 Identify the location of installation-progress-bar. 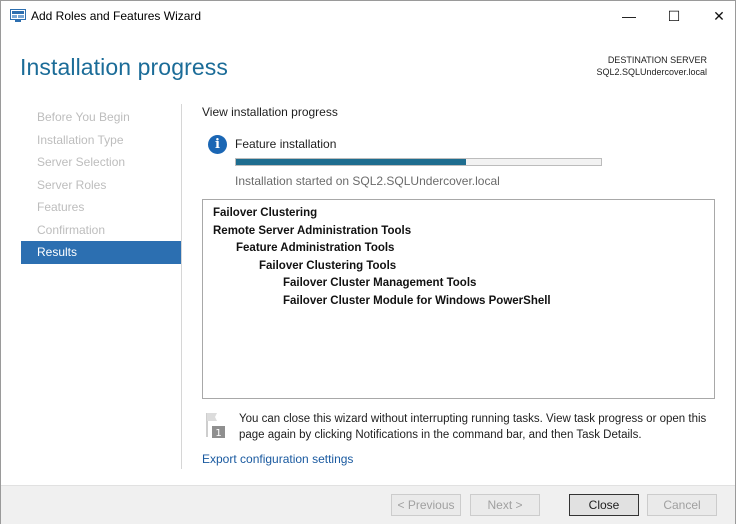
(418, 162).